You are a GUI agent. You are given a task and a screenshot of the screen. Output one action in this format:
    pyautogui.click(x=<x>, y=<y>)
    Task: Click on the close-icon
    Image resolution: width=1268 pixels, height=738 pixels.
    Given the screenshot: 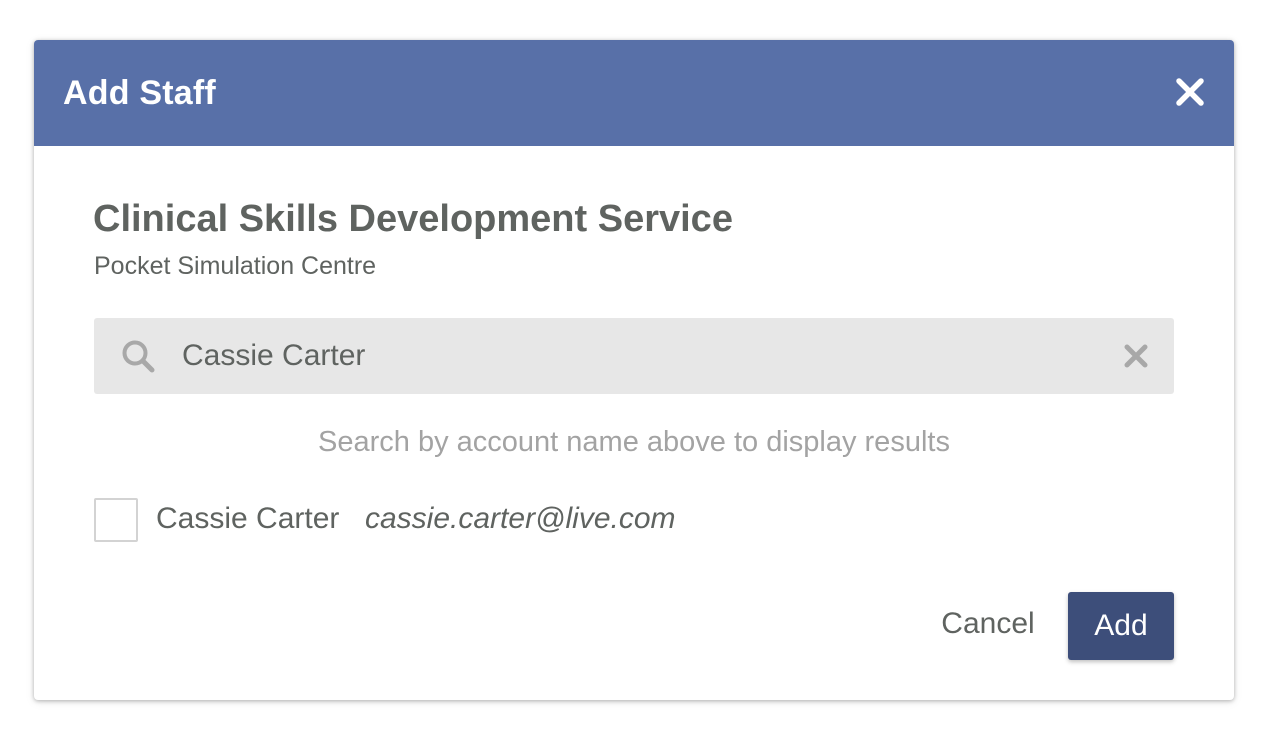 What is the action you would take?
    pyautogui.click(x=1190, y=92)
    